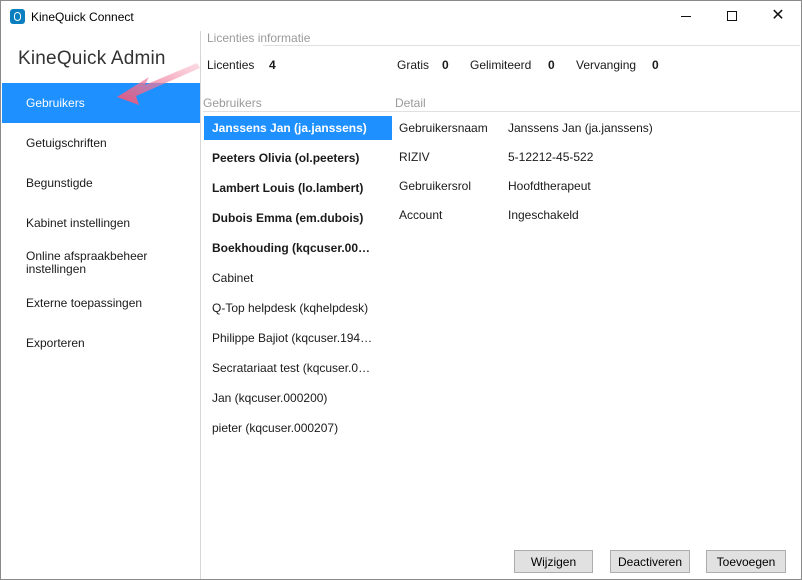 The image size is (802, 580). What do you see at coordinates (553, 561) in the screenshot?
I see `edit-button: Wijzigen` at bounding box center [553, 561].